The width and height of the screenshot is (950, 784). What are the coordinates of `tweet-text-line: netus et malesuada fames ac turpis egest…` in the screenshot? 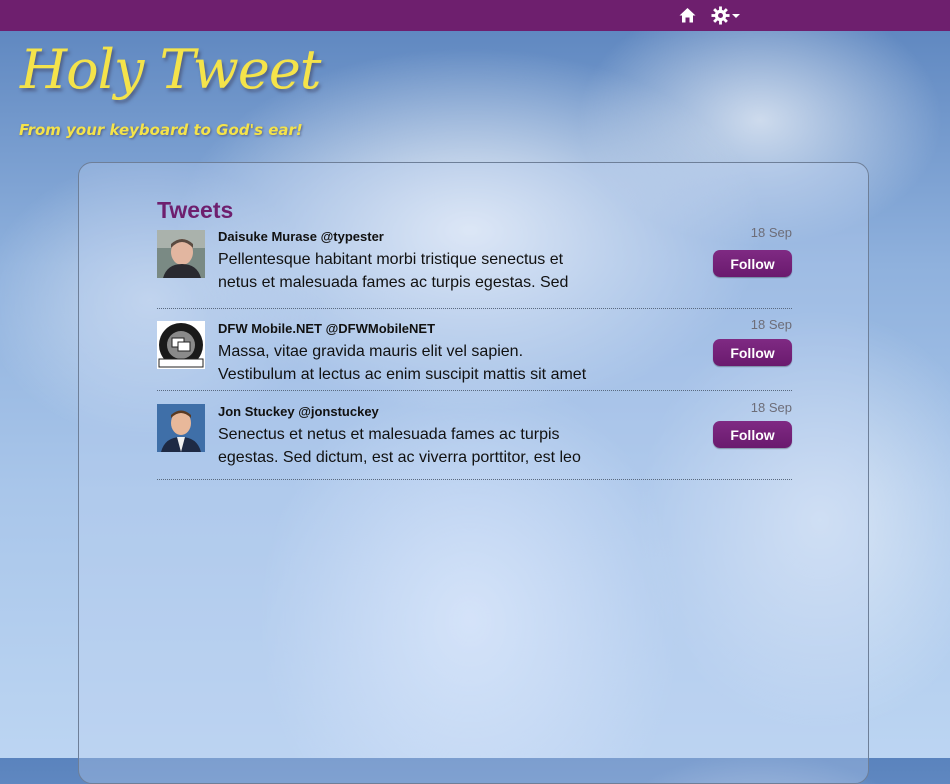 It's located at (393, 282).